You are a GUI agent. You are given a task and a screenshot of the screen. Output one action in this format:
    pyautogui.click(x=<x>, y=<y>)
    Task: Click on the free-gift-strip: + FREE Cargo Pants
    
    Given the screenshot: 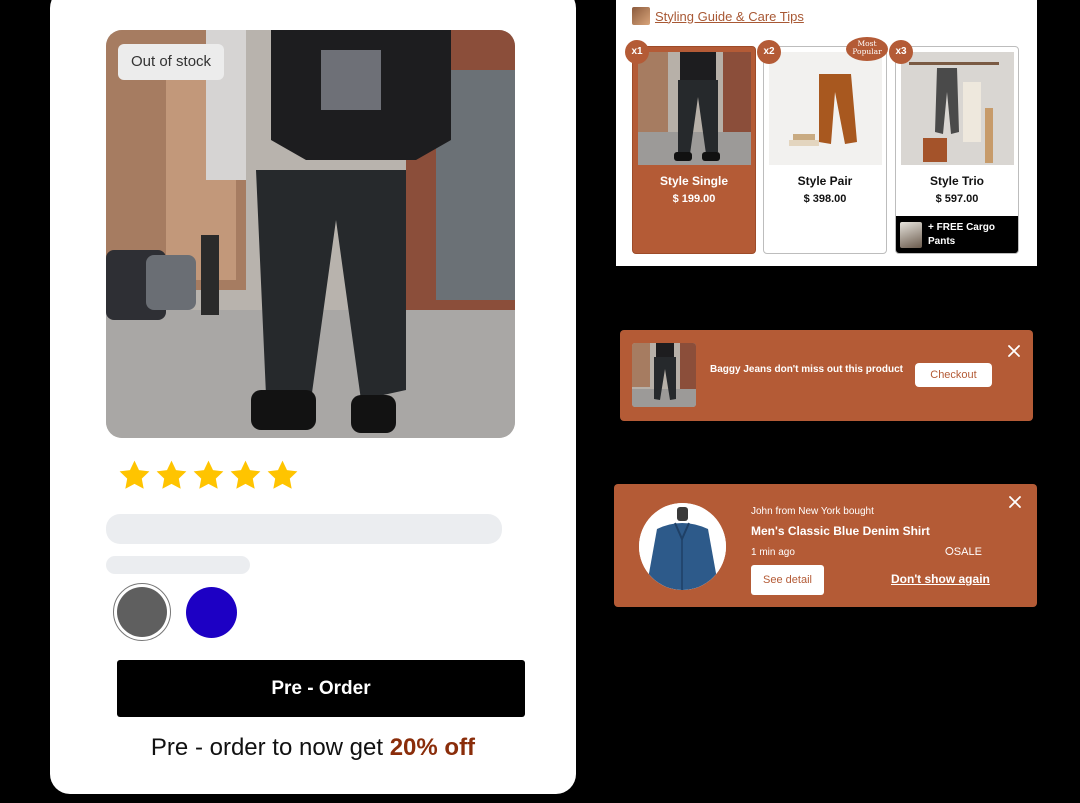 What is the action you would take?
    pyautogui.click(x=957, y=234)
    